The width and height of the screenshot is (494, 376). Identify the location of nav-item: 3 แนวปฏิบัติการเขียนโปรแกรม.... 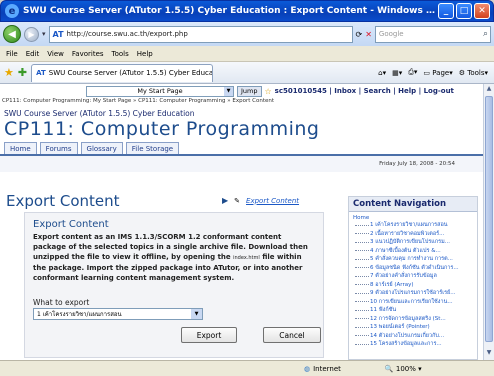
(413, 242).